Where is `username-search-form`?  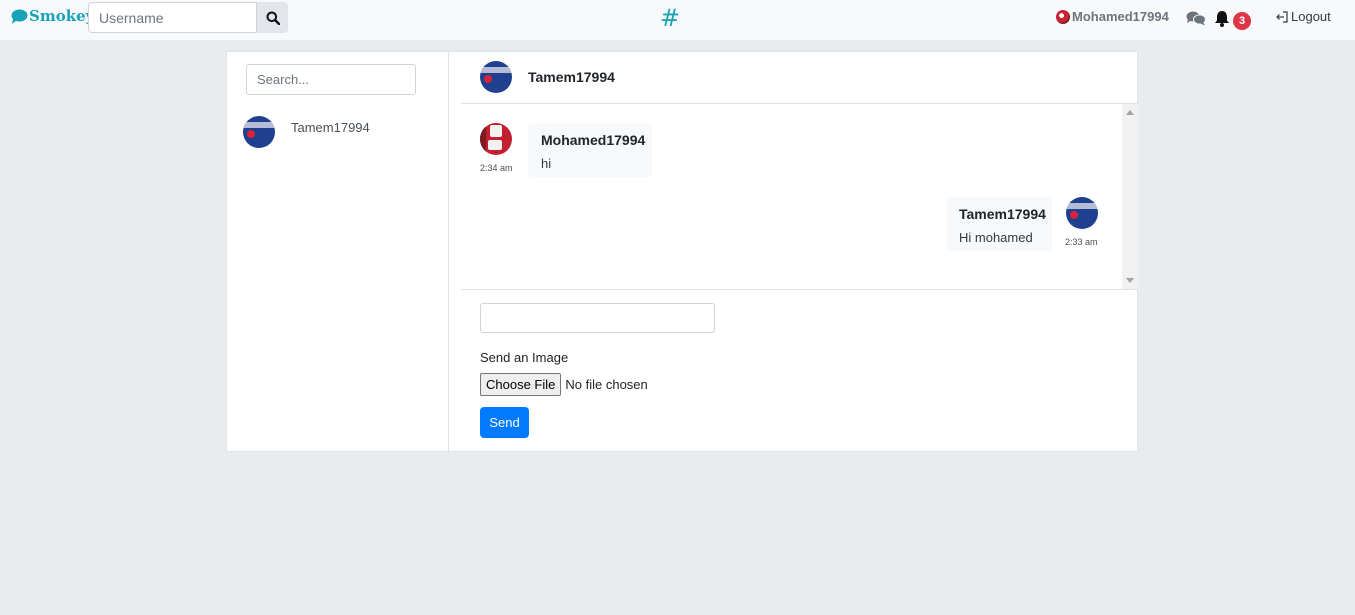 username-search-form is located at coordinates (188, 17).